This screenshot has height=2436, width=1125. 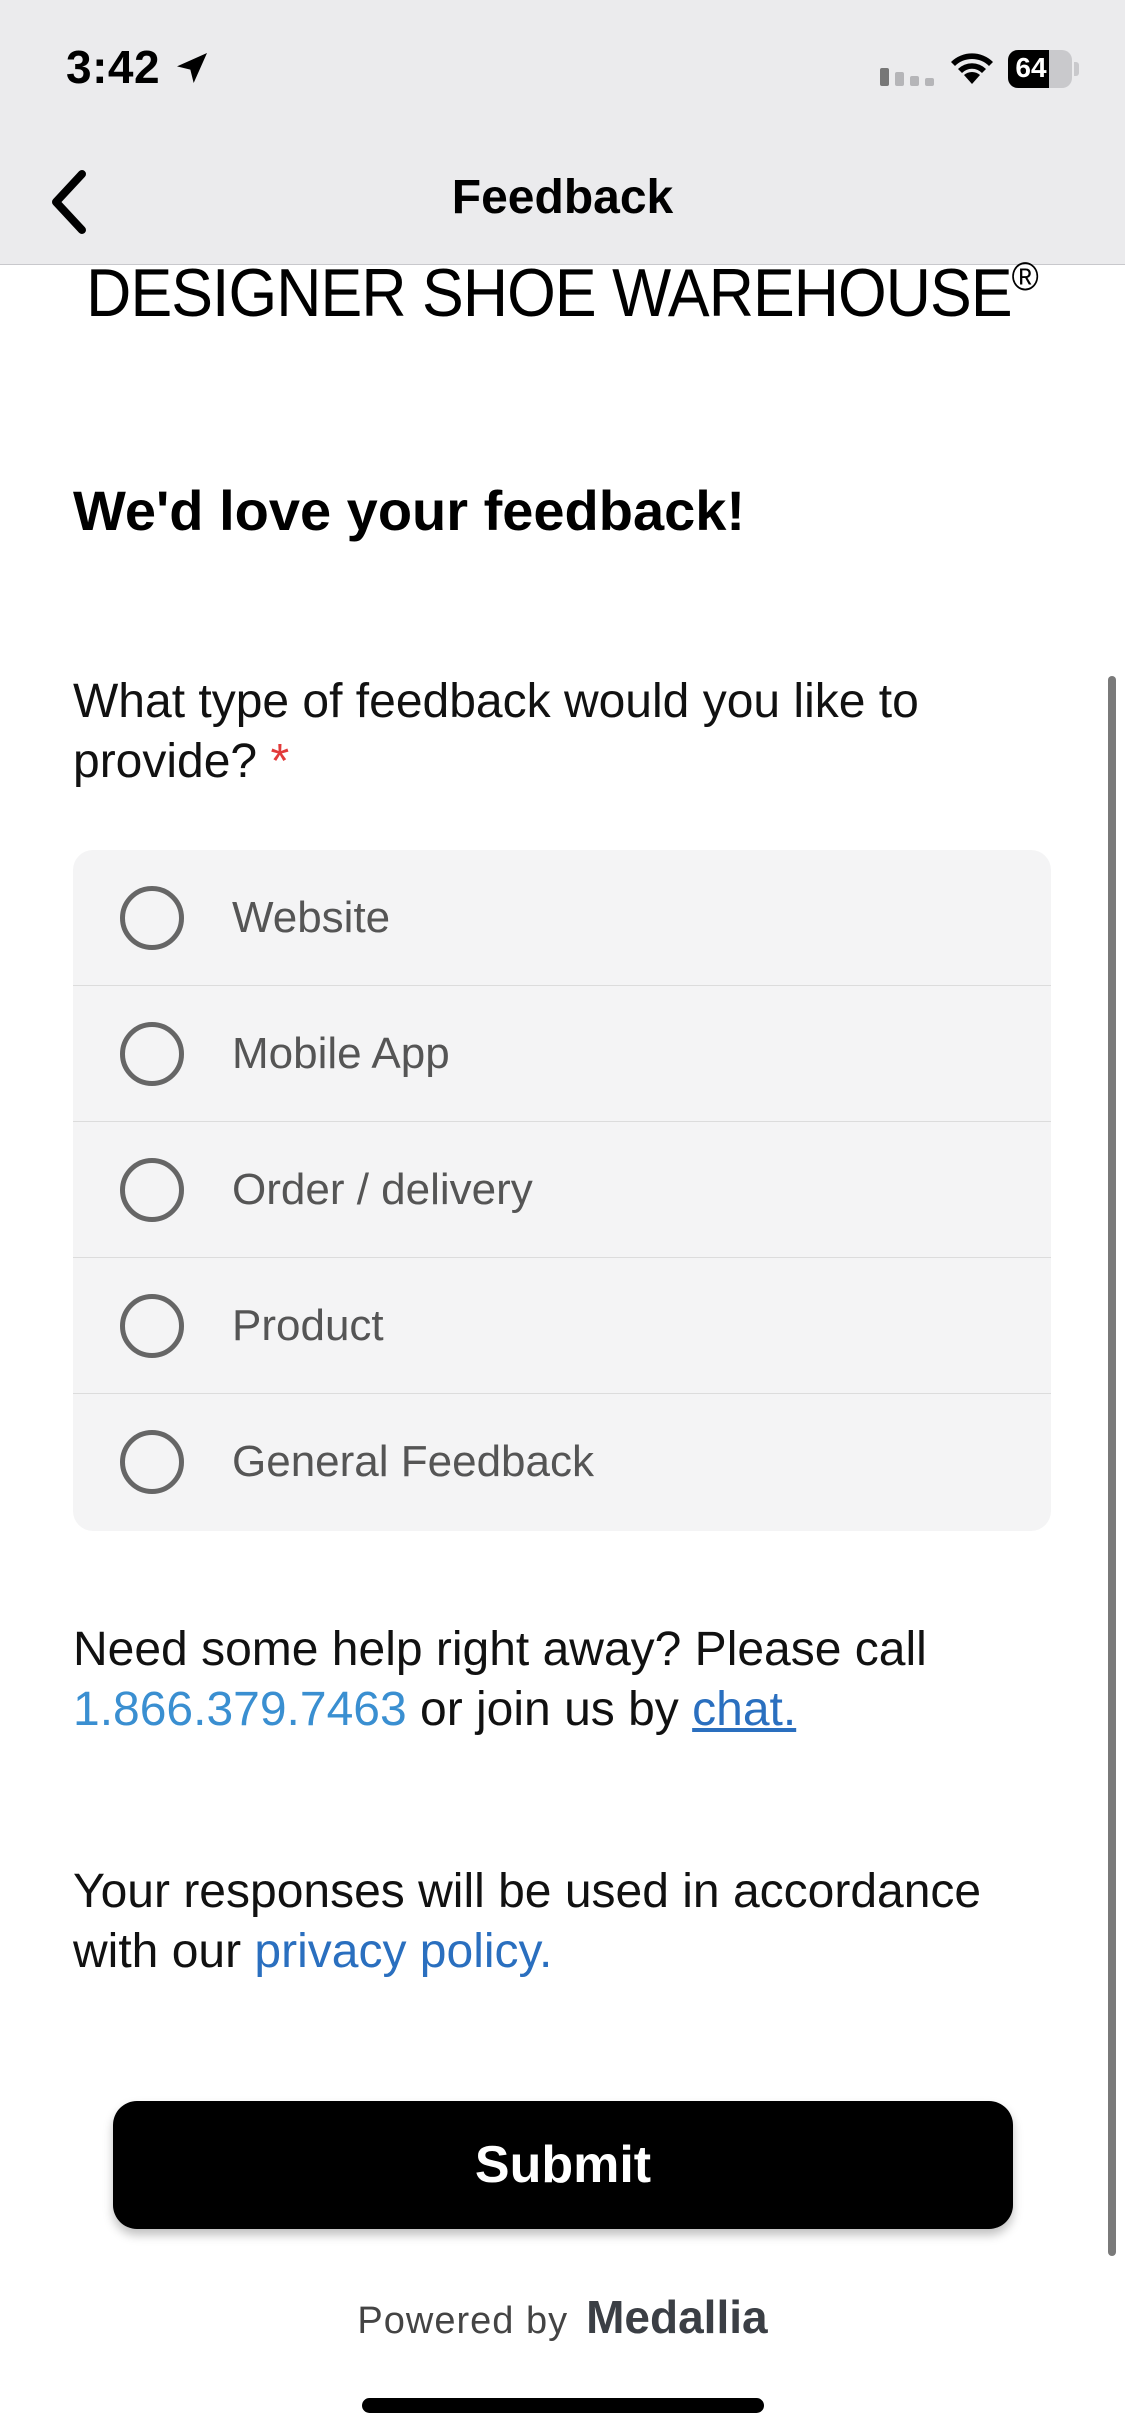 I want to click on option-label: Mobile App, so click(x=341, y=1053).